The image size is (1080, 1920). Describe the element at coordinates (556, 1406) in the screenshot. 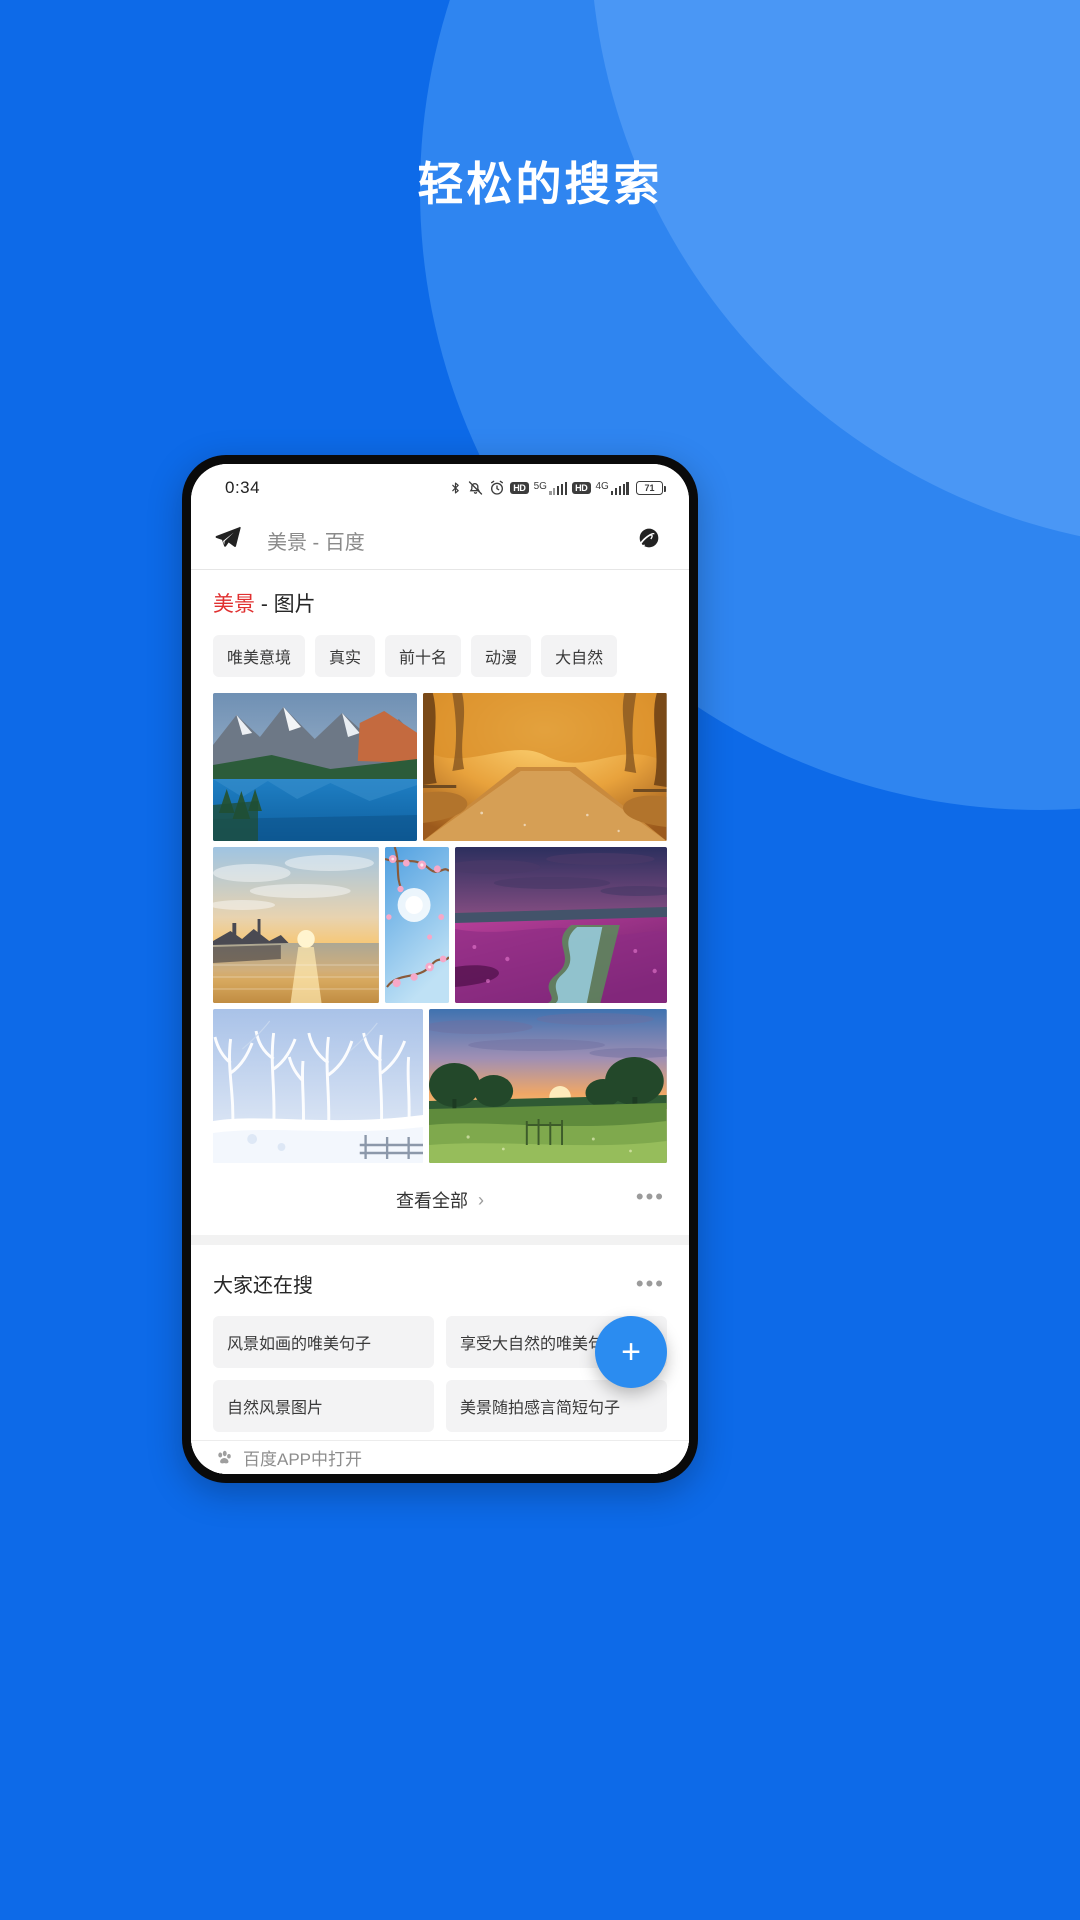

I see `related-search-item: 美景随拍感言简短句子` at that location.